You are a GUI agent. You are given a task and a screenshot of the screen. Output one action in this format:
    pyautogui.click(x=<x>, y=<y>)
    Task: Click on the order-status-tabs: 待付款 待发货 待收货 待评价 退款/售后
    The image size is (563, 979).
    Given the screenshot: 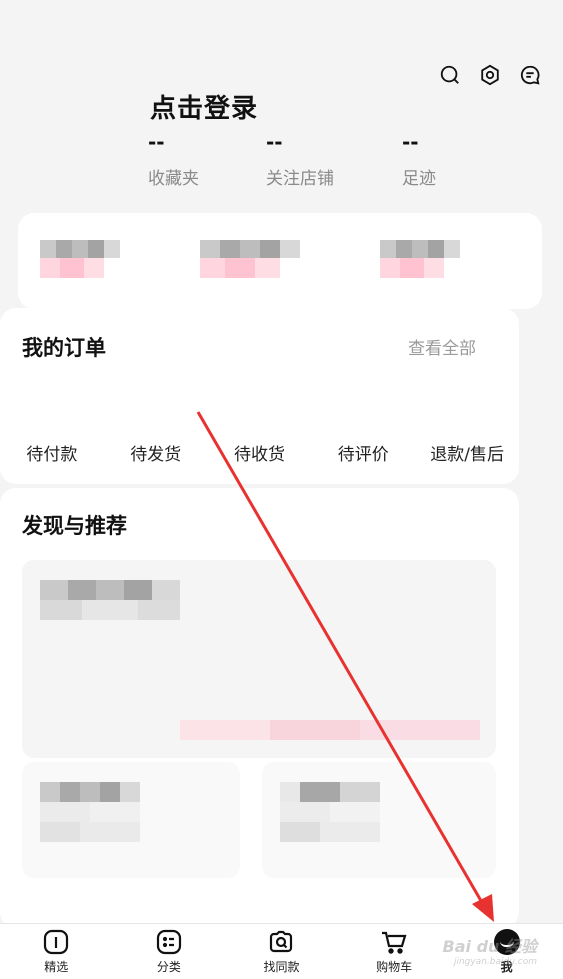 What is the action you would take?
    pyautogui.click(x=259, y=452)
    